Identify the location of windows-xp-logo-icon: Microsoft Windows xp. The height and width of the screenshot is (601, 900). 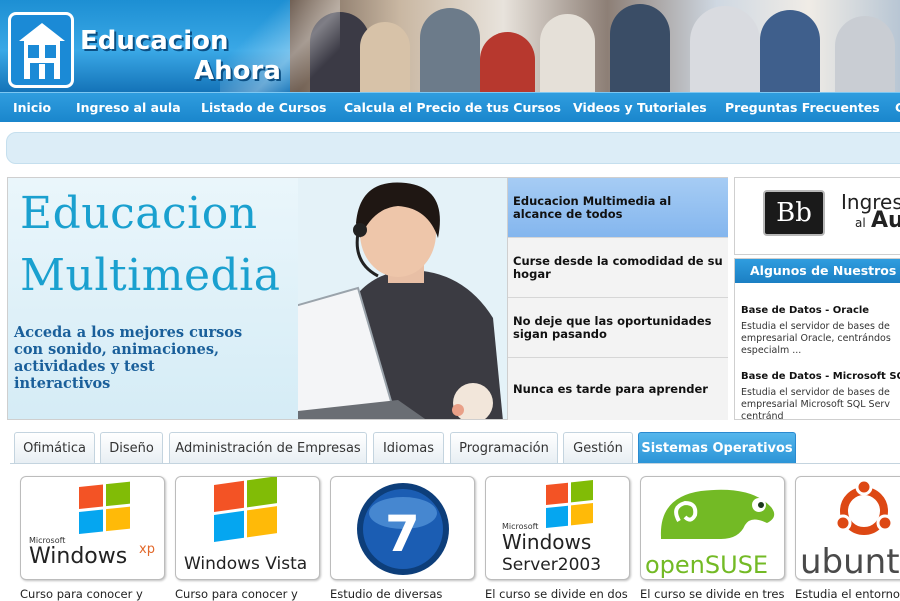
(92, 528).